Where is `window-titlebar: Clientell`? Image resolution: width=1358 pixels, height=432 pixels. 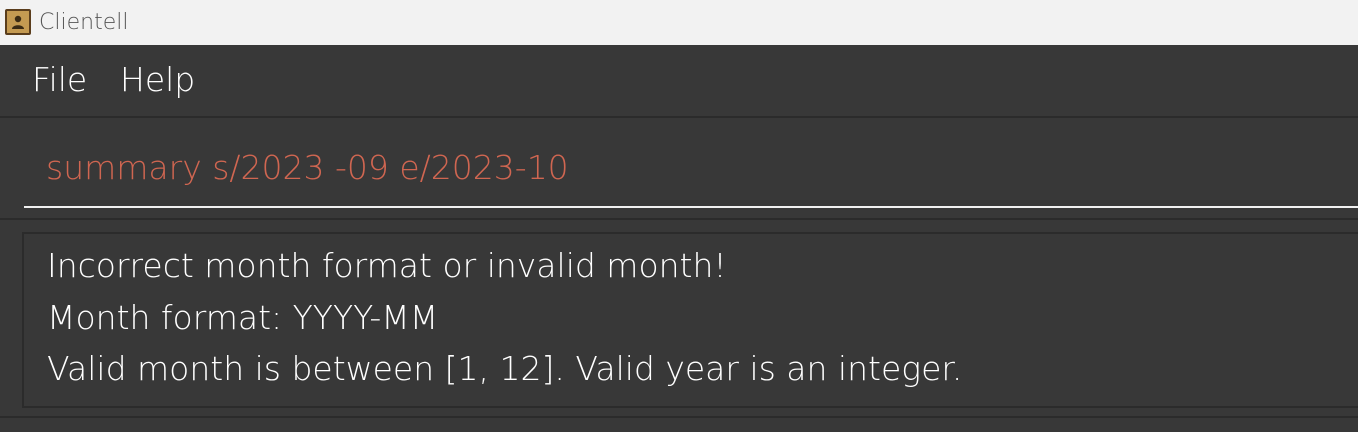
window-titlebar: Clientell is located at coordinates (679, 22).